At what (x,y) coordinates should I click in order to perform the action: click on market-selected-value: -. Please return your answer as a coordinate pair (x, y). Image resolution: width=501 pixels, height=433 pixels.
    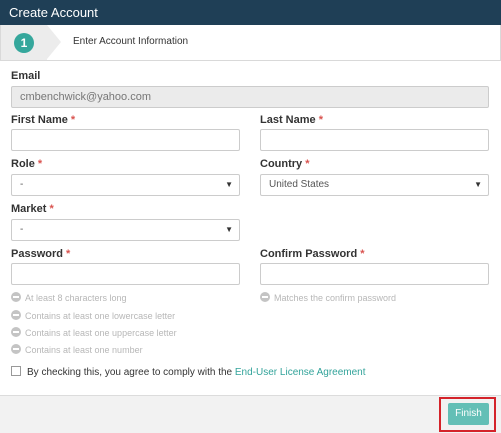
    Looking at the image, I should click on (22, 229).